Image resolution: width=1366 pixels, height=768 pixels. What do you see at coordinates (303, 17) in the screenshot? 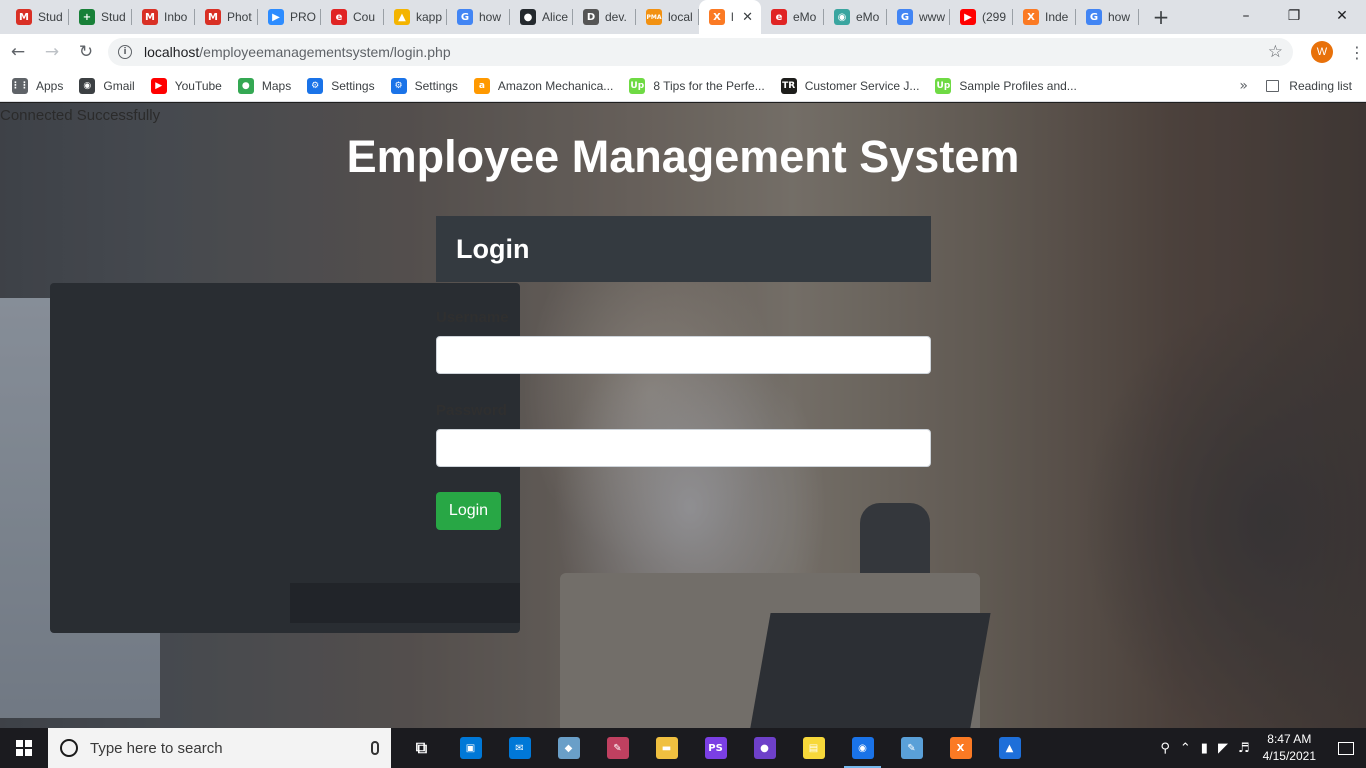
I see `tab-title: PRO` at bounding box center [303, 17].